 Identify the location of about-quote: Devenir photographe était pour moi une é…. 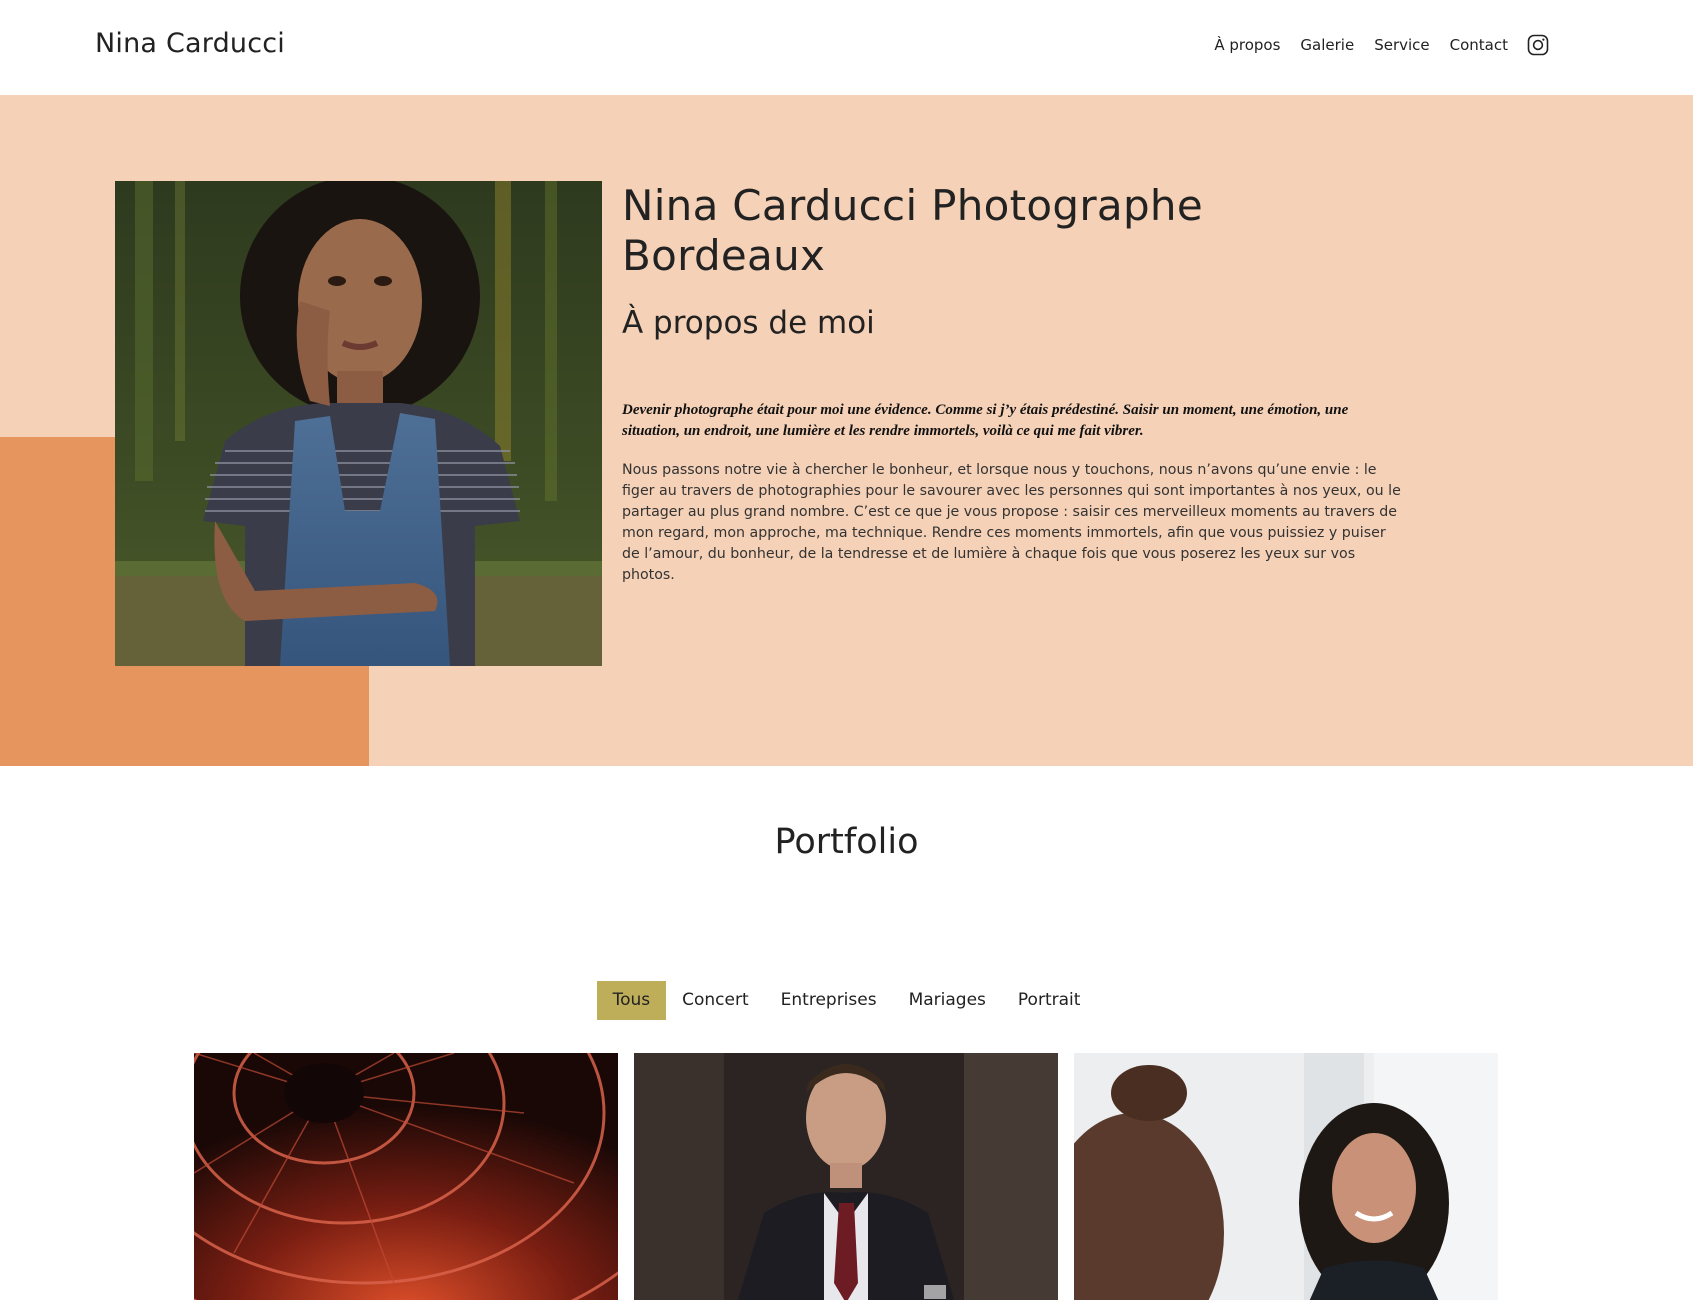
(985, 420).